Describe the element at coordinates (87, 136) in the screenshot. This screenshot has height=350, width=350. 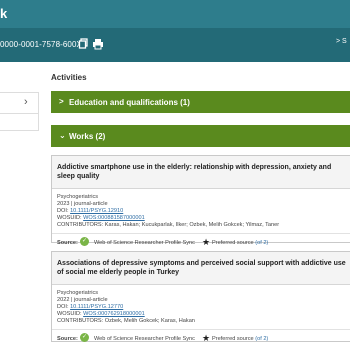
I see `section-works-label: Works (2)` at that location.